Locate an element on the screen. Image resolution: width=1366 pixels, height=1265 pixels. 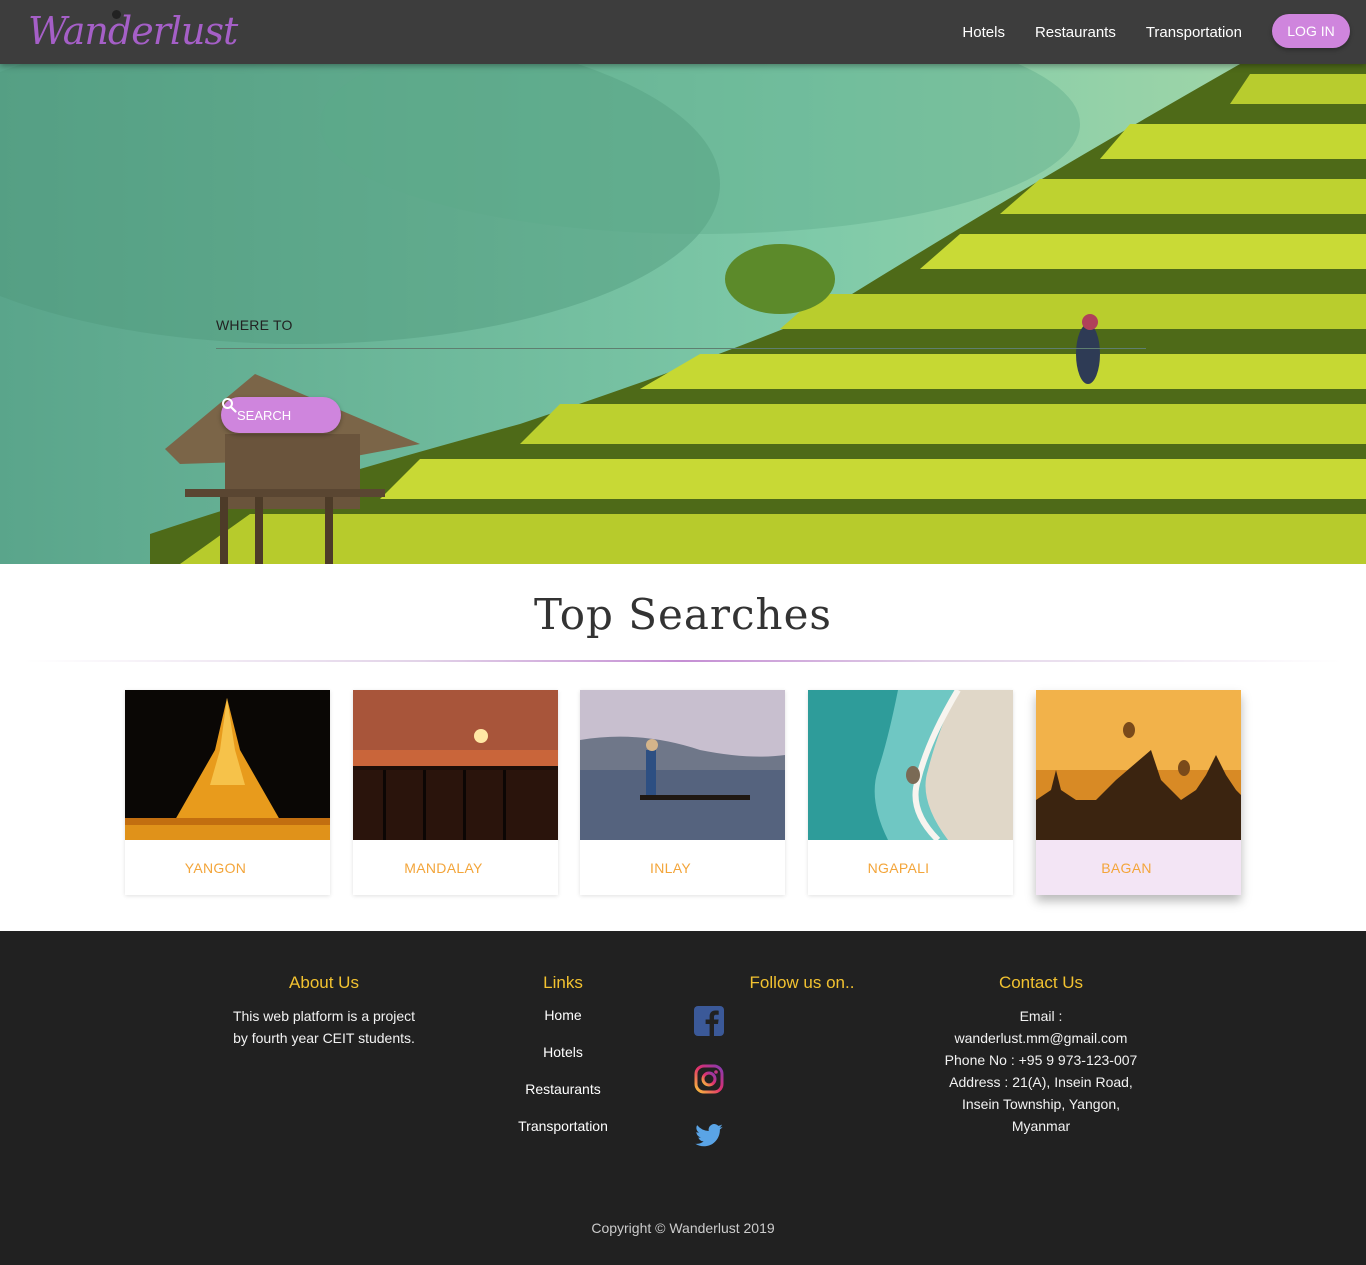
brand-logo: Wanderlust is located at coordinates (133, 31).